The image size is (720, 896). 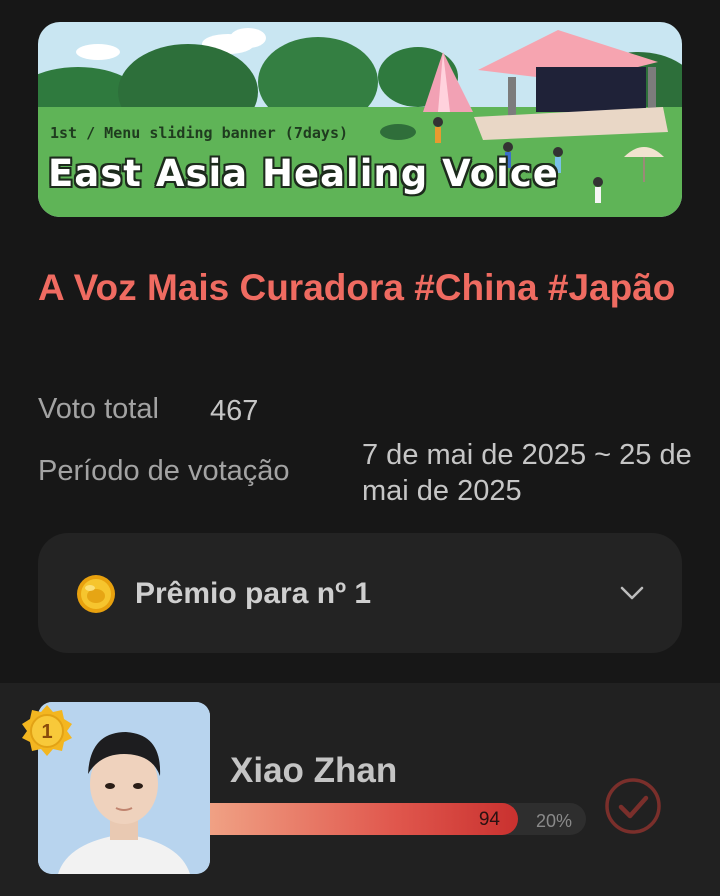 What do you see at coordinates (398, 819) in the screenshot?
I see `vote-progress-bar: 94` at bounding box center [398, 819].